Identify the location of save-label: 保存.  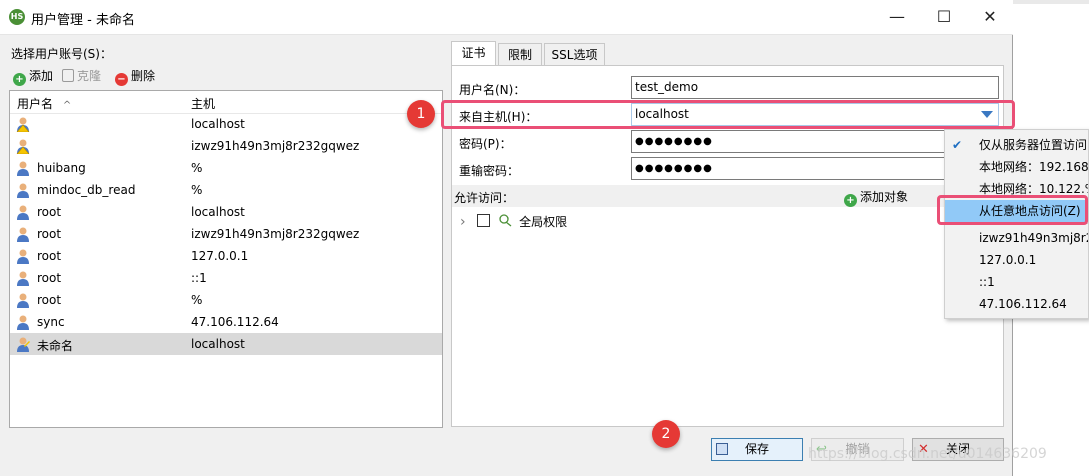
(756, 449).